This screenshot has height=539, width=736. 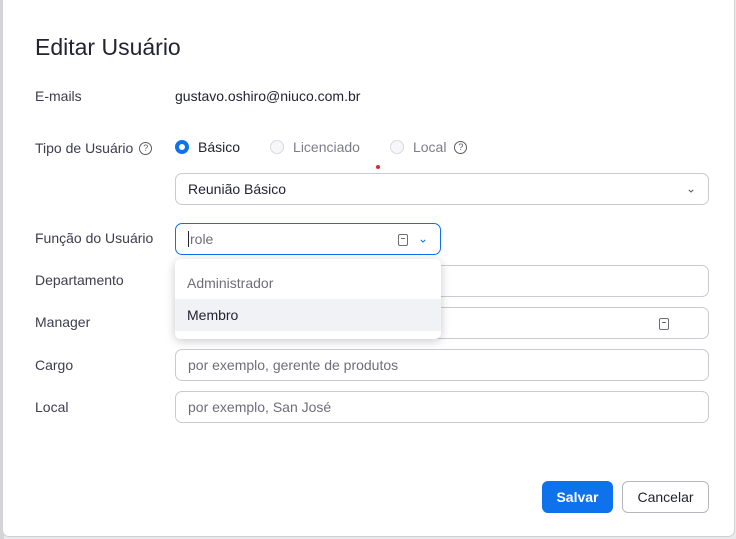 I want to click on role-label: Função do Usuário, so click(x=94, y=238).